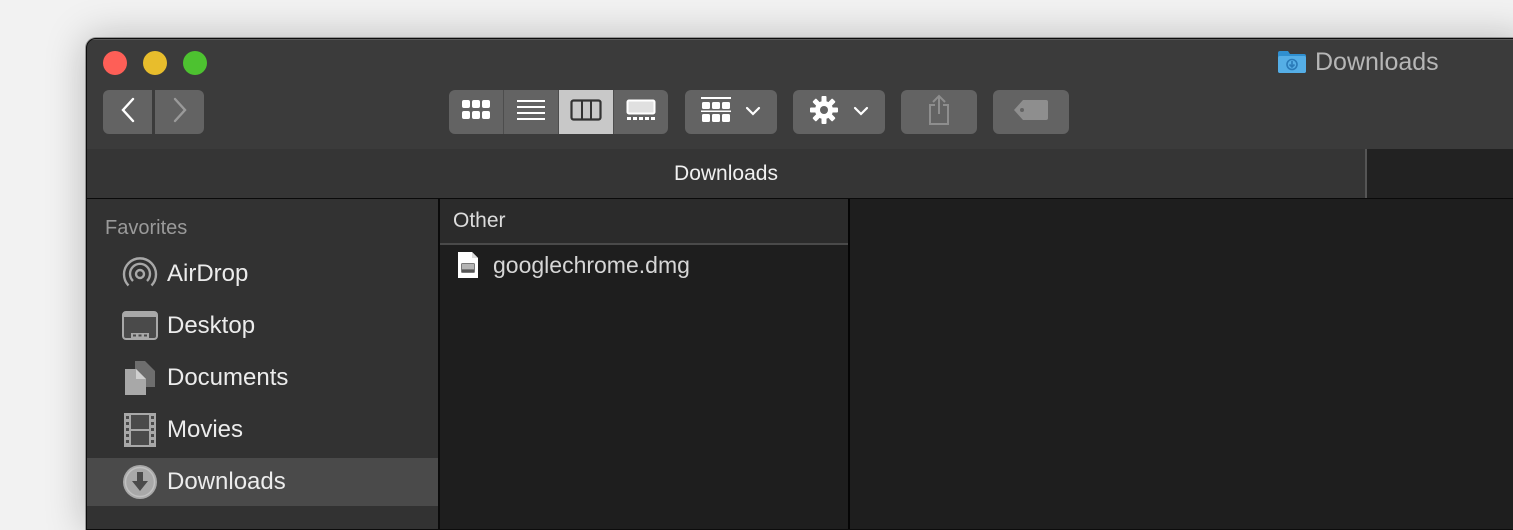  What do you see at coordinates (468, 265) in the screenshot?
I see `disk-image-icon` at bounding box center [468, 265].